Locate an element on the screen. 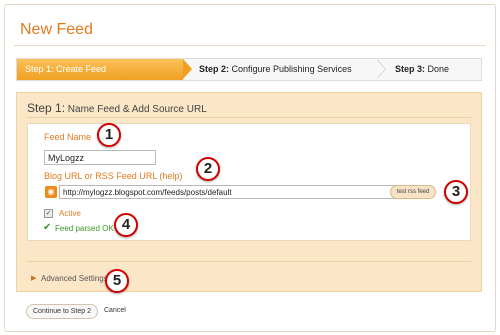 This screenshot has width=500, height=335. section-title-text: Name Feed & Add Source URL is located at coordinates (136, 109).